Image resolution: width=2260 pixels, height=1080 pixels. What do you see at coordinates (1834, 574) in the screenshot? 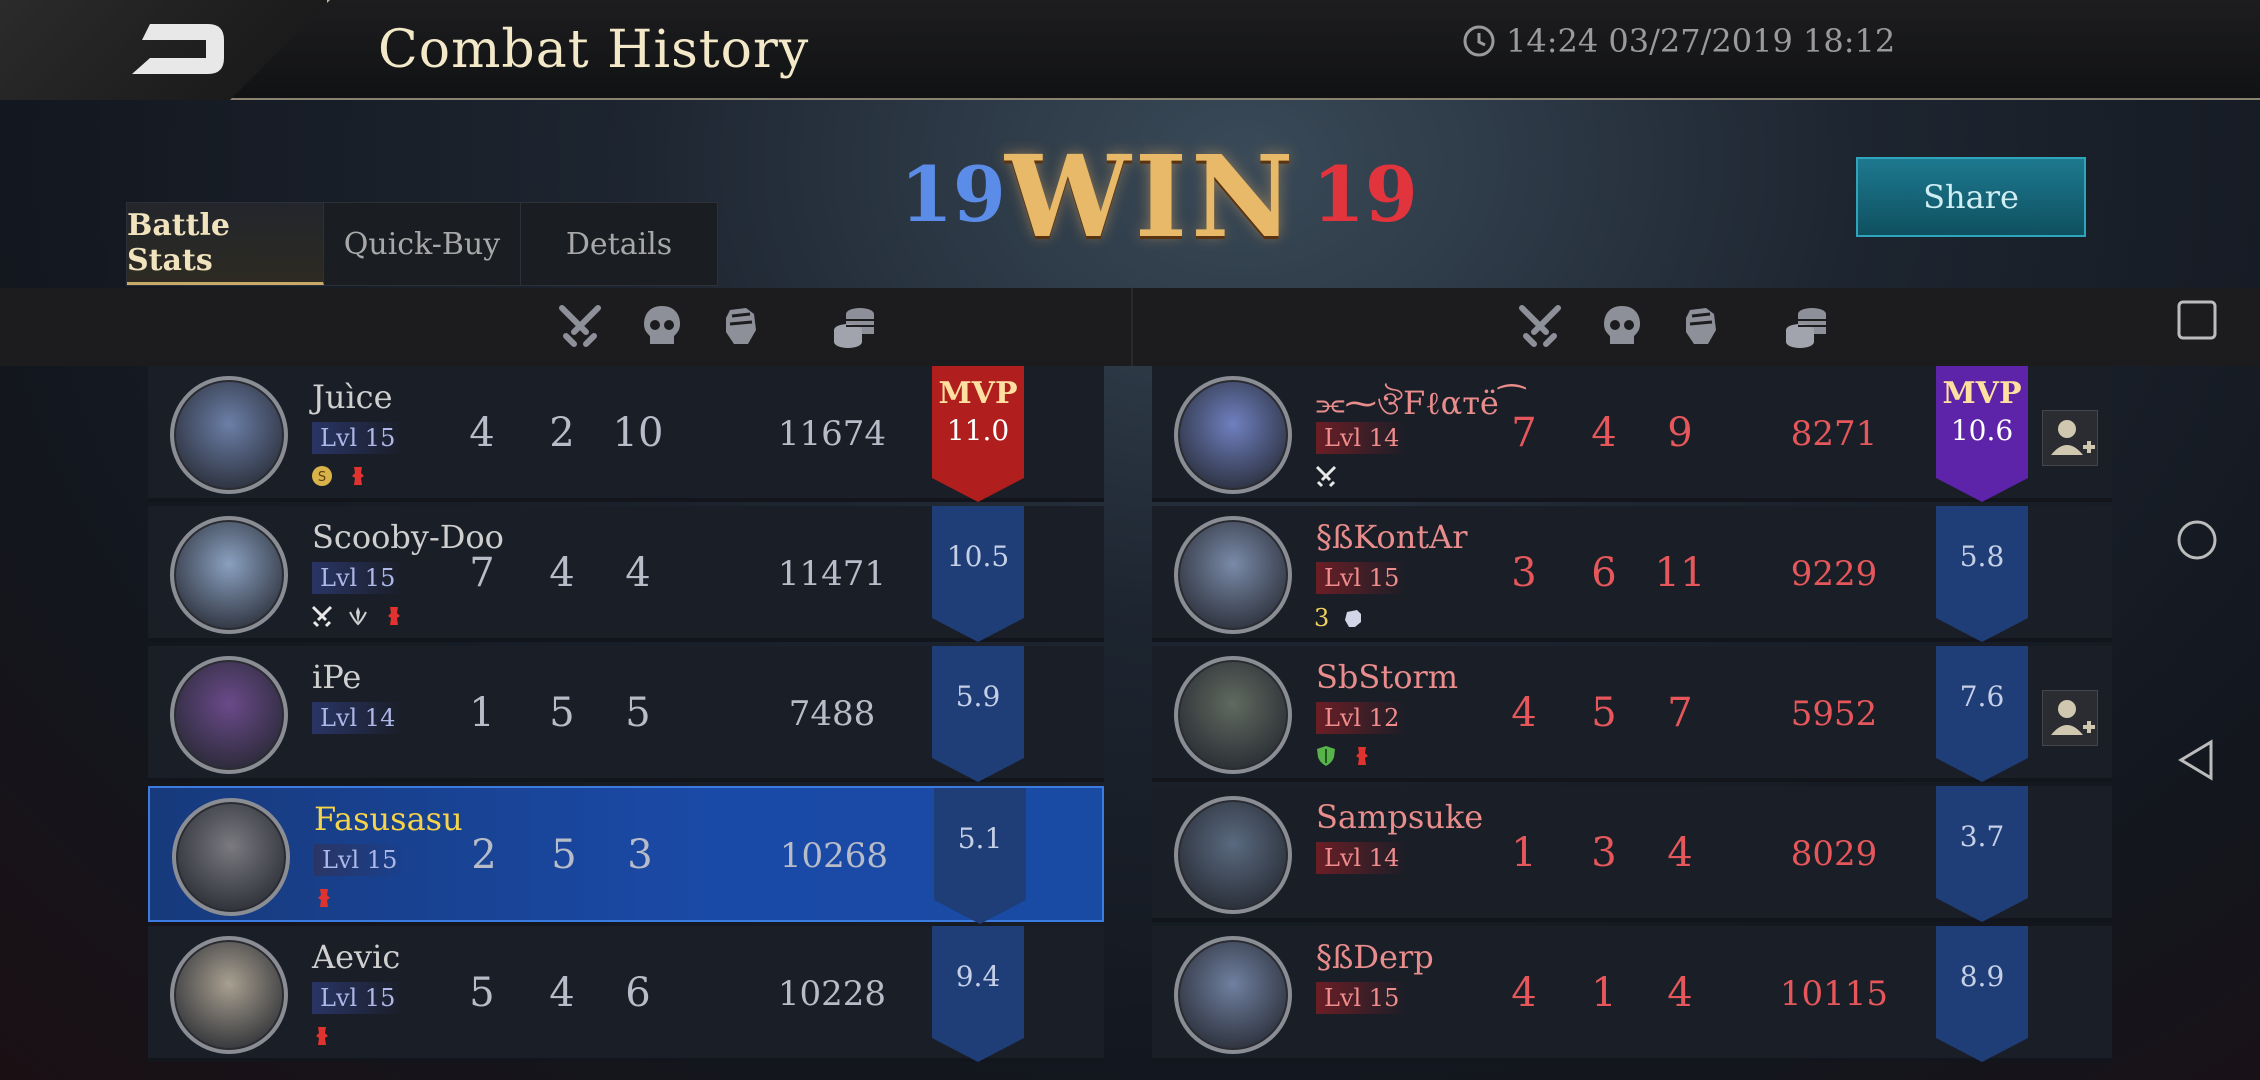
I see `stat-gold: 9229` at bounding box center [1834, 574].